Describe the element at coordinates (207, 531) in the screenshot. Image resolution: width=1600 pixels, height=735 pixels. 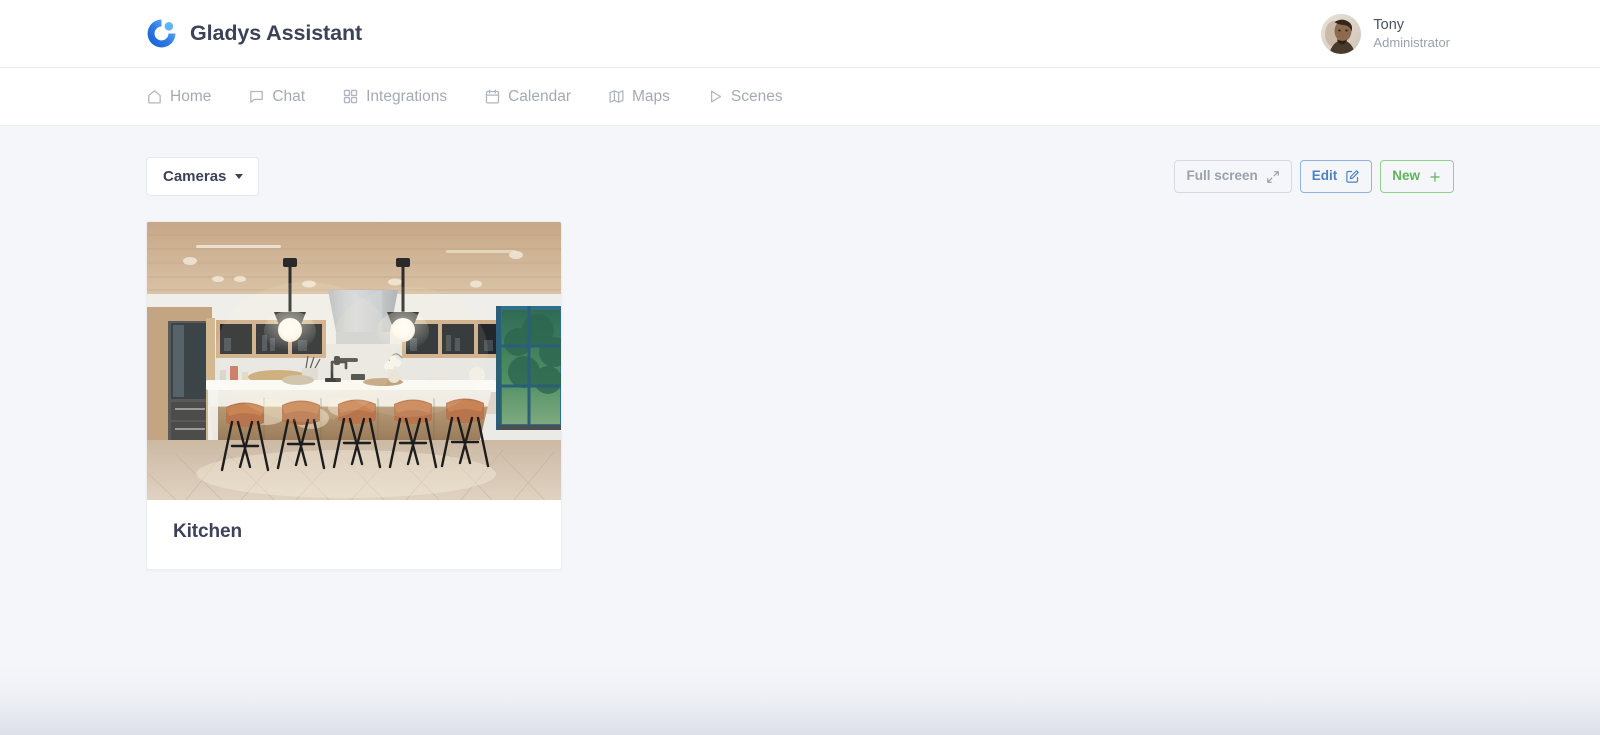
I see `camera-title: Kitchen` at that location.